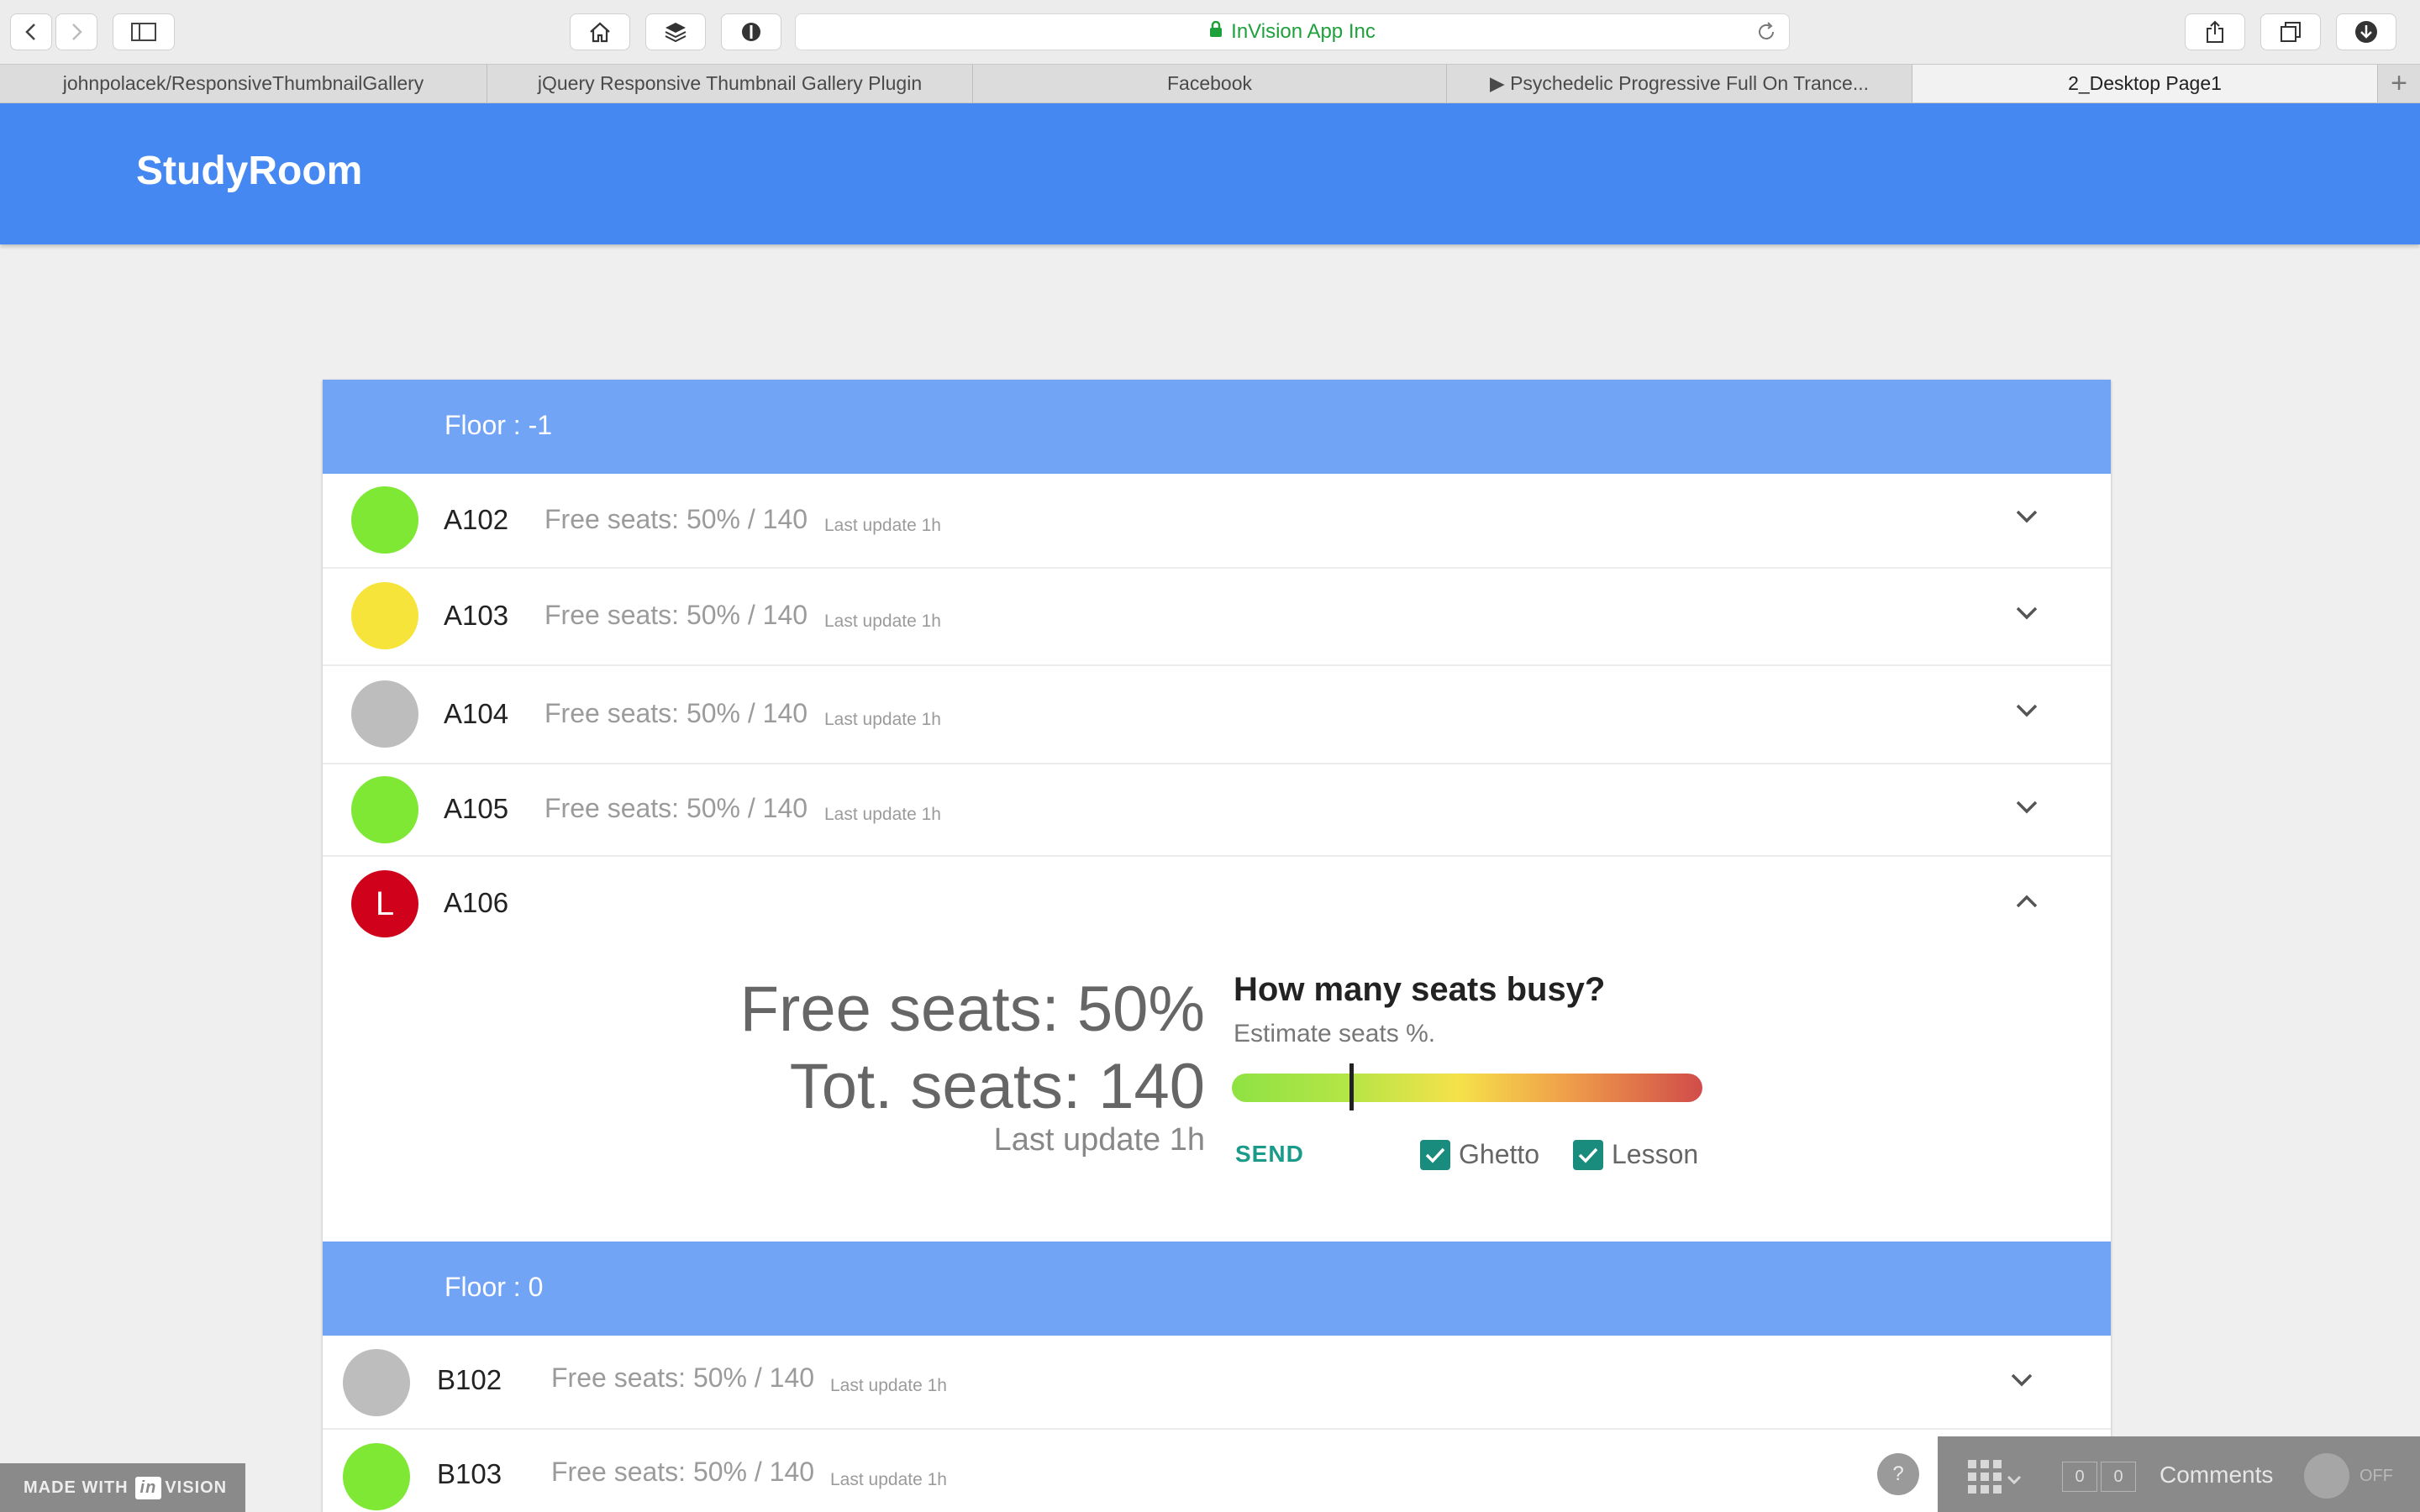 This screenshot has width=2420, height=1512. Describe the element at coordinates (972, 1009) in the screenshot. I see `expanded-free-seats: Free seats: 50%` at that location.